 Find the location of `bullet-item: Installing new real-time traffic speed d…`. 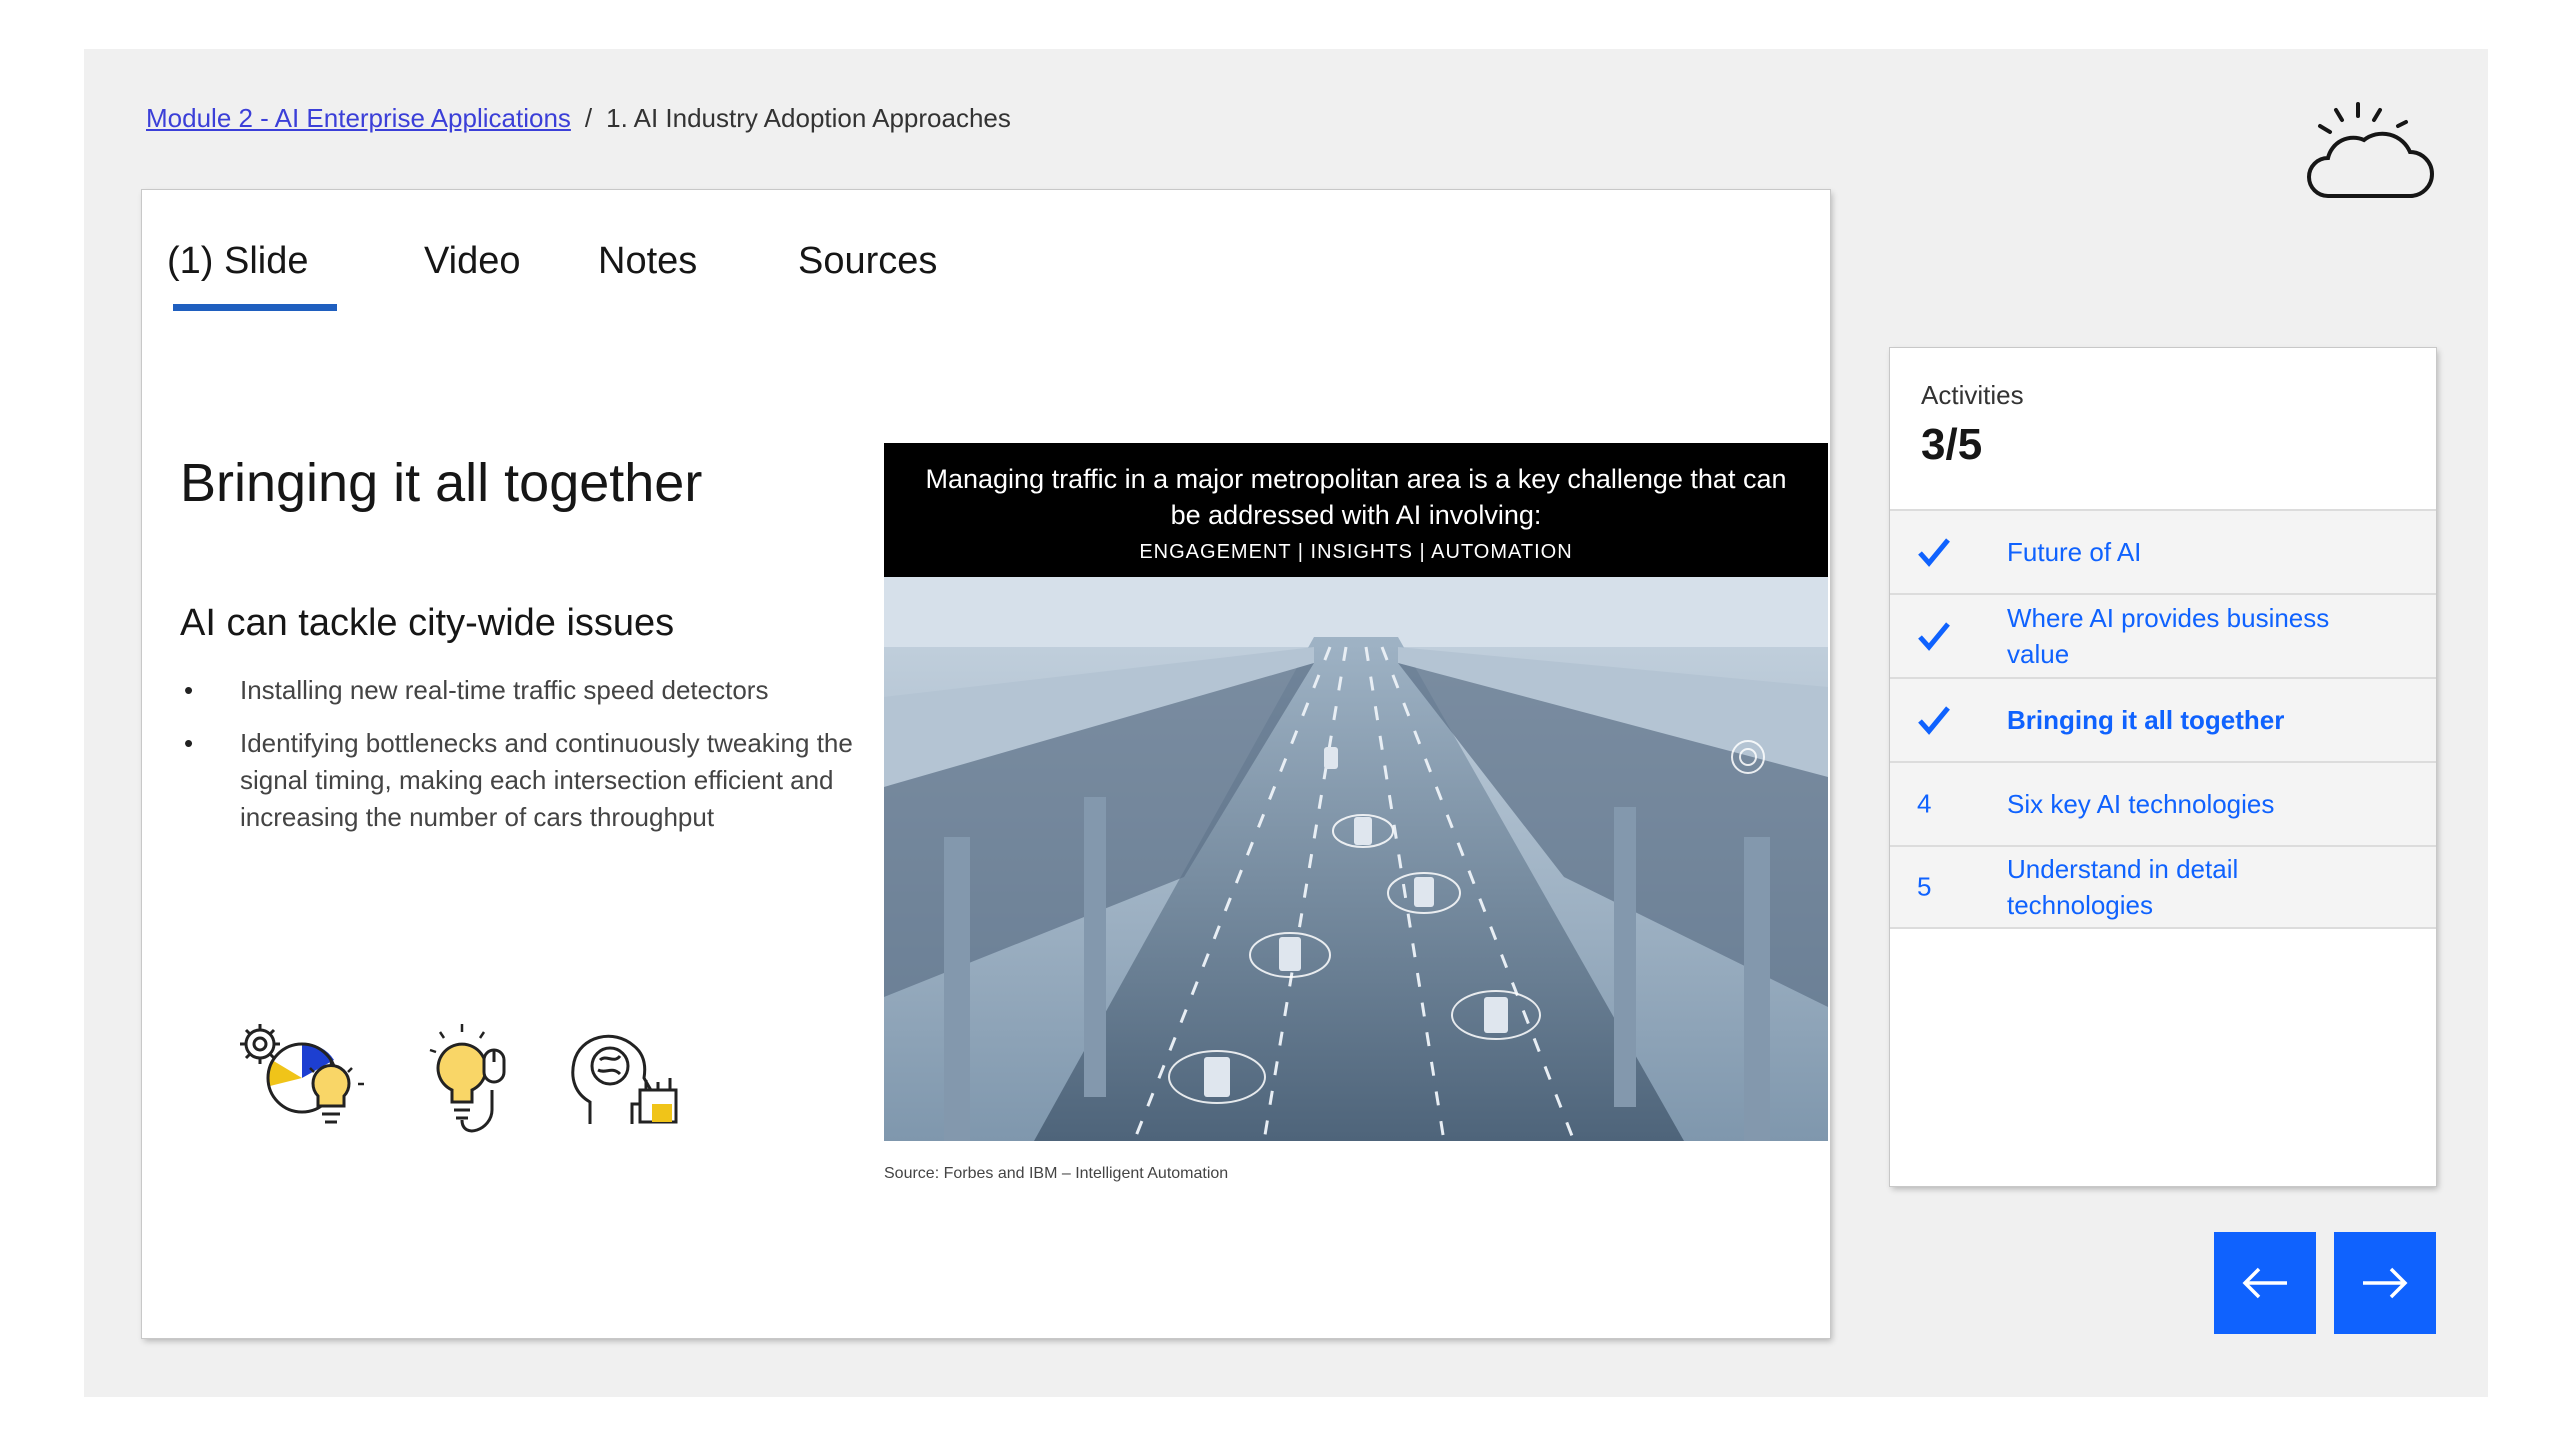

bullet-item: Installing new real-time traffic speed d… is located at coordinates (530, 690).